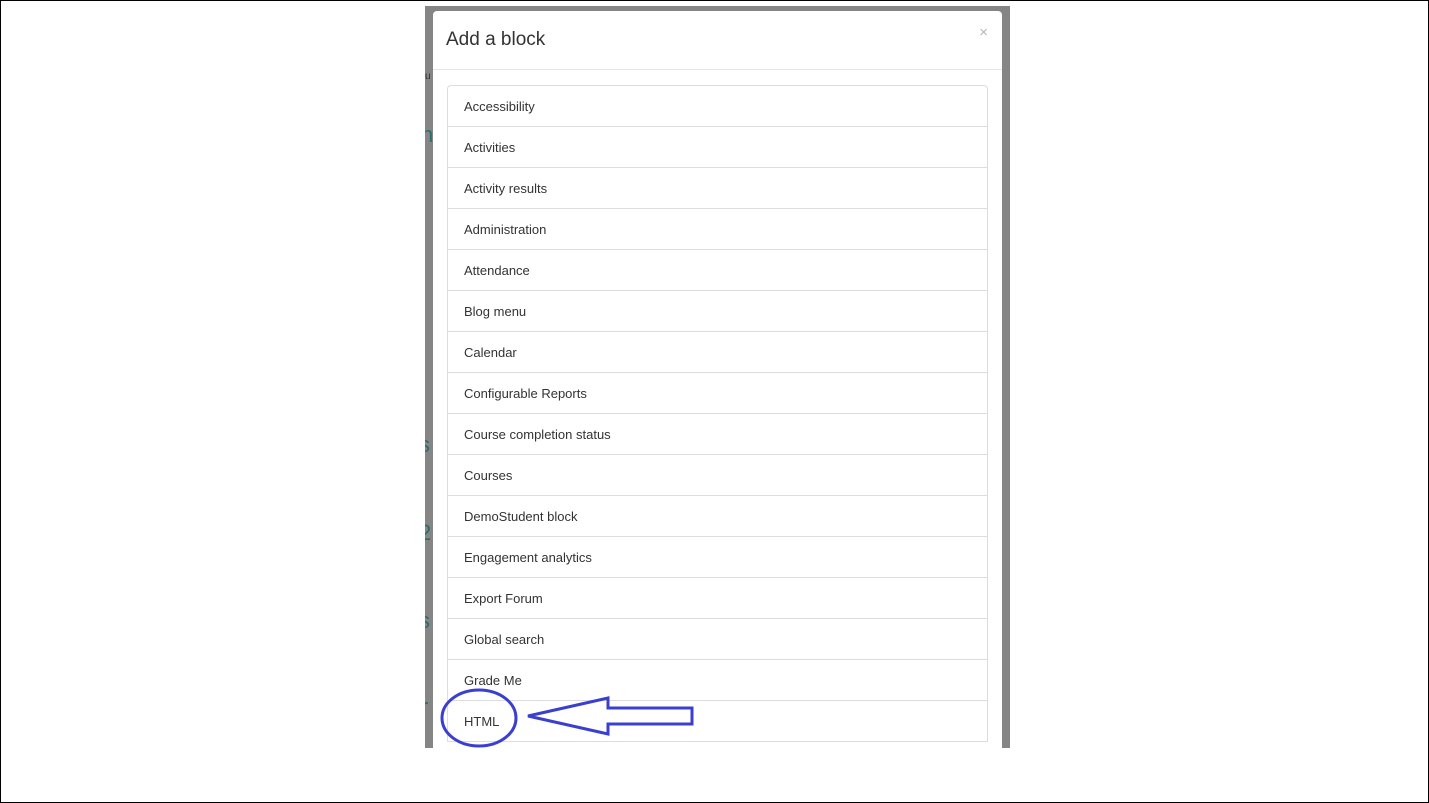  What do you see at coordinates (717, 147) in the screenshot?
I see `block-option: Activities` at bounding box center [717, 147].